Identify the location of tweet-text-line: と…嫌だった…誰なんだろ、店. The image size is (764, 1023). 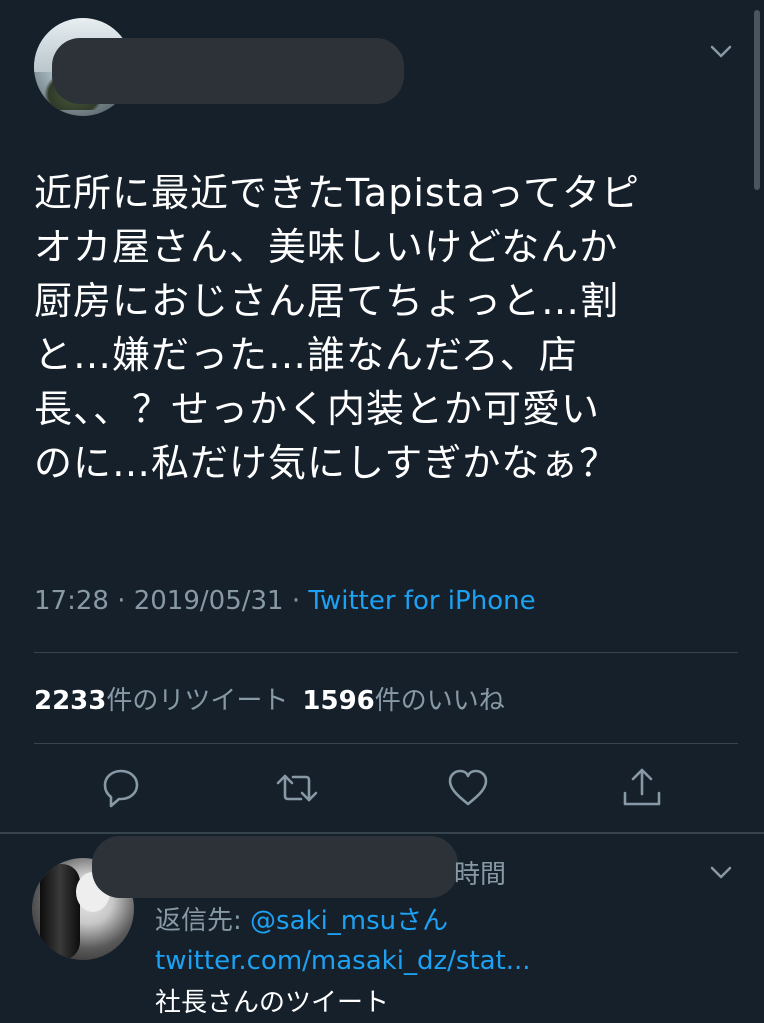
(306, 355).